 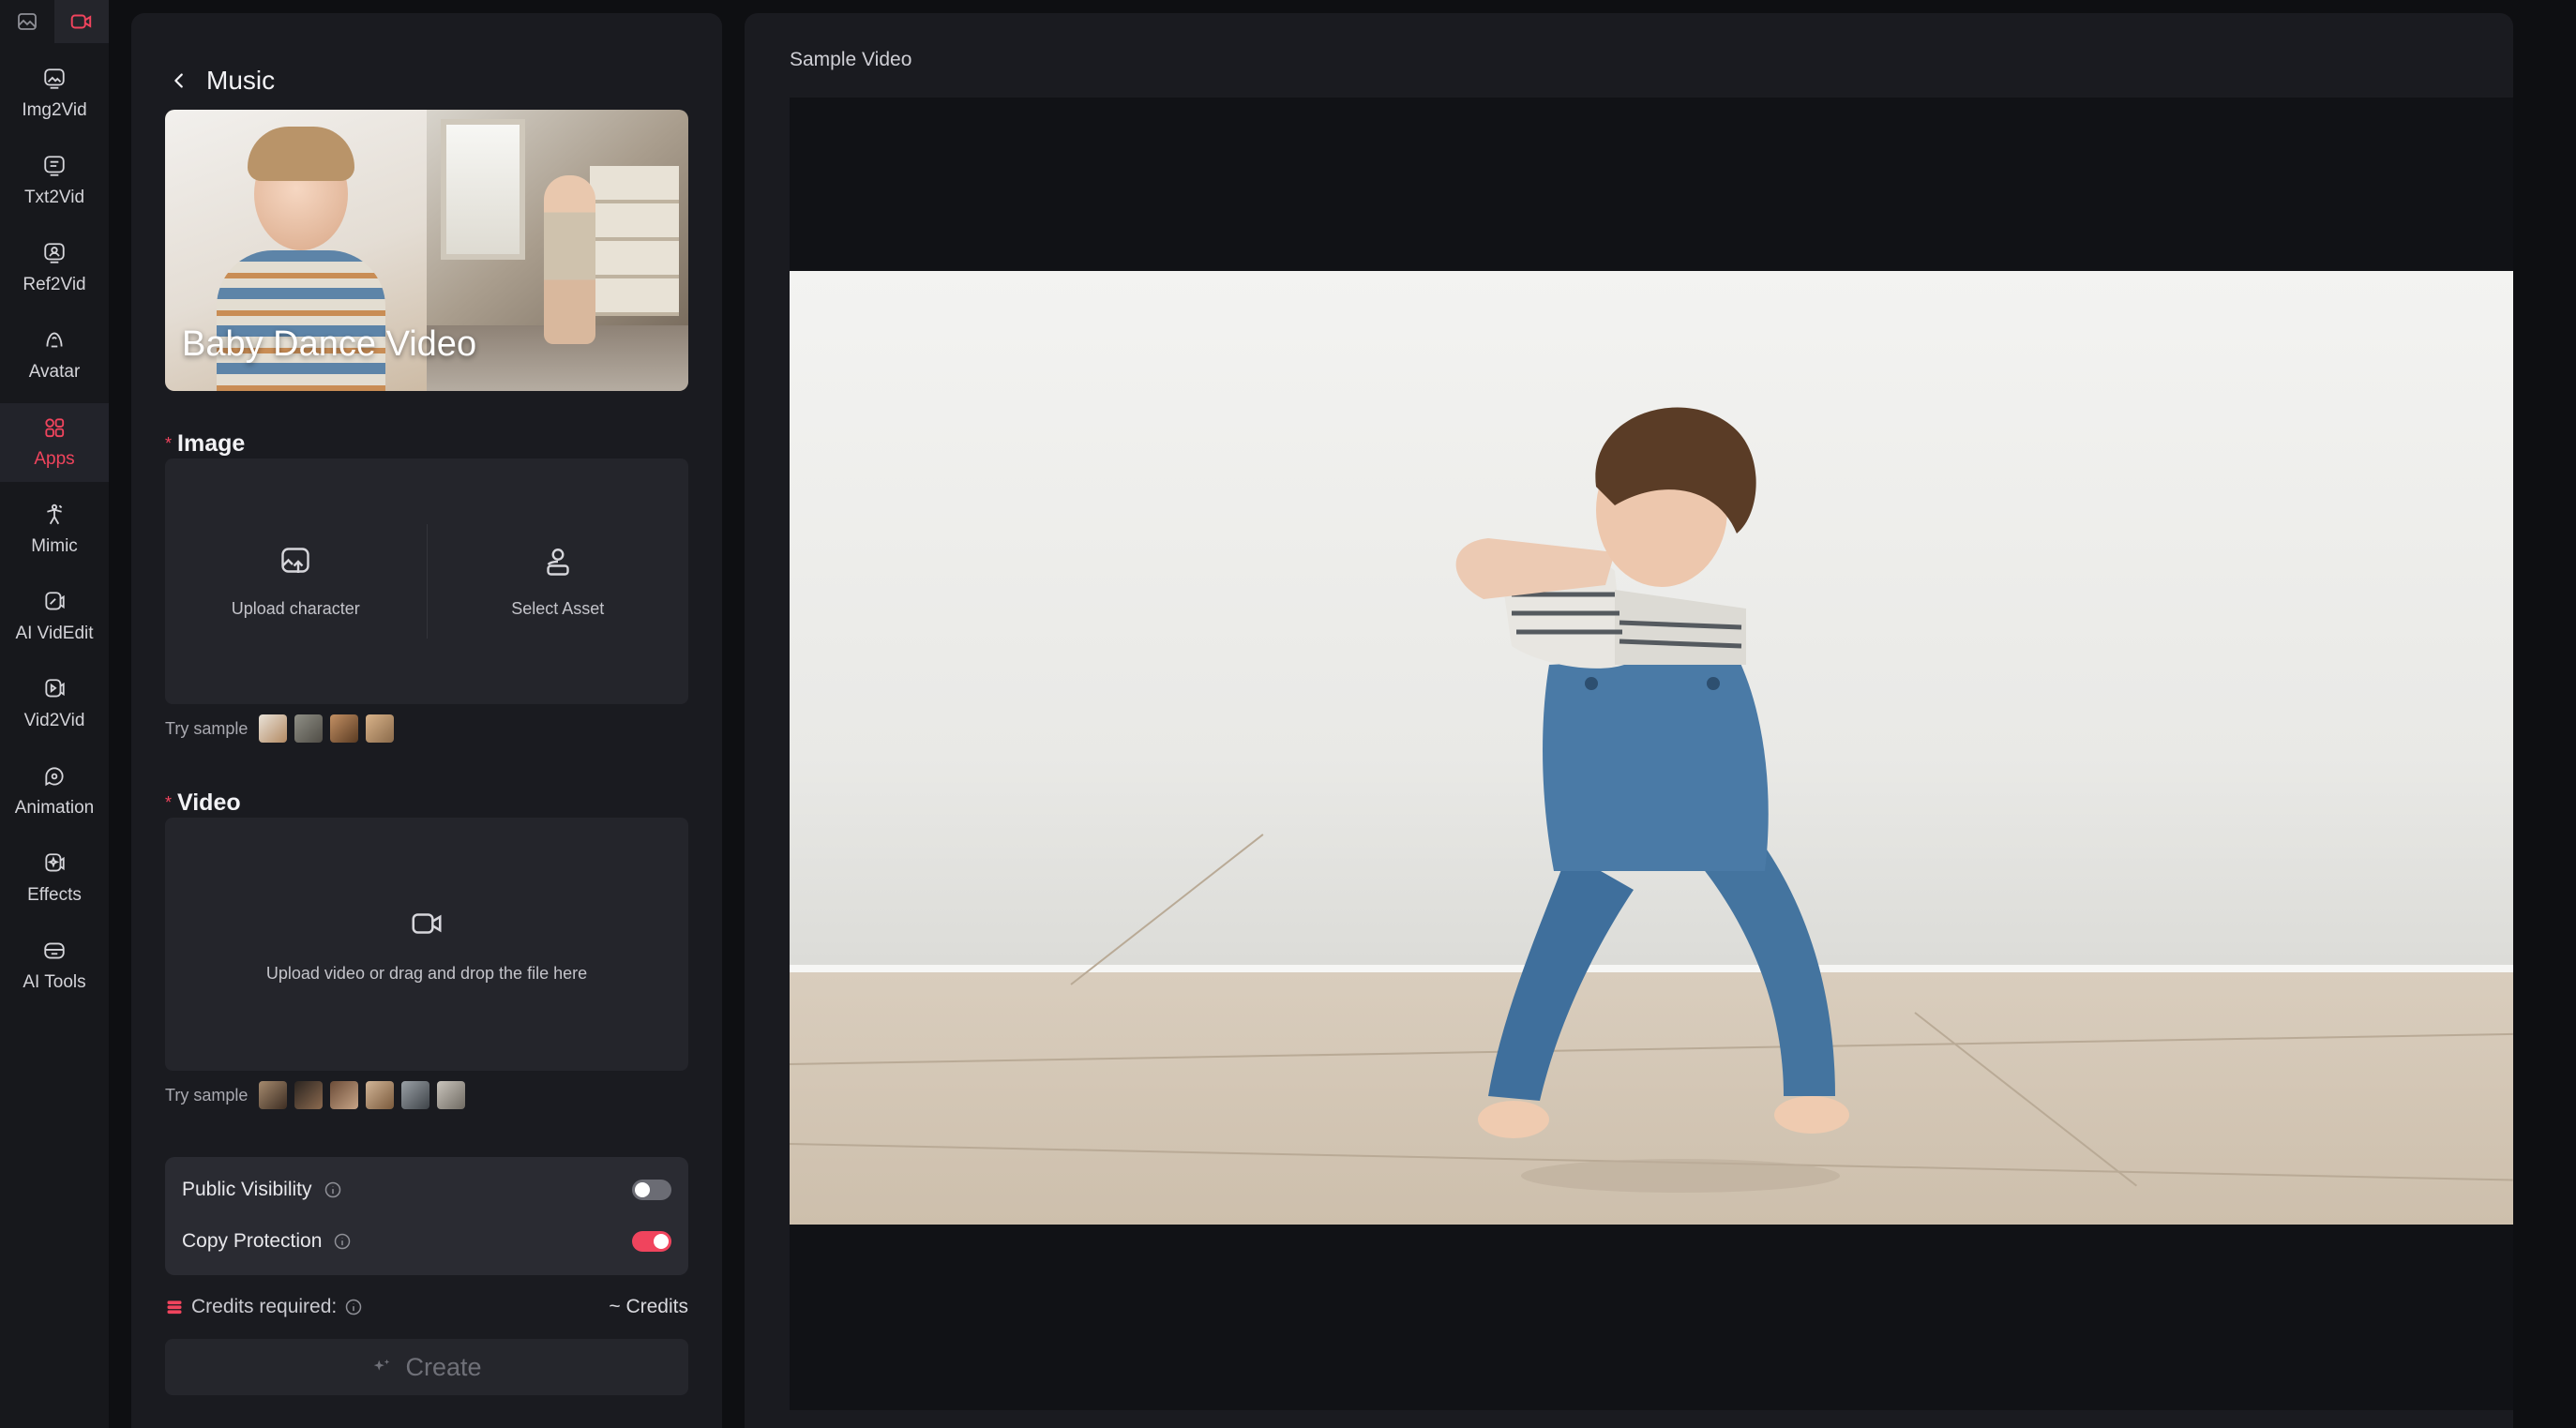 What do you see at coordinates (174, 1307) in the screenshot?
I see `coins-icon` at bounding box center [174, 1307].